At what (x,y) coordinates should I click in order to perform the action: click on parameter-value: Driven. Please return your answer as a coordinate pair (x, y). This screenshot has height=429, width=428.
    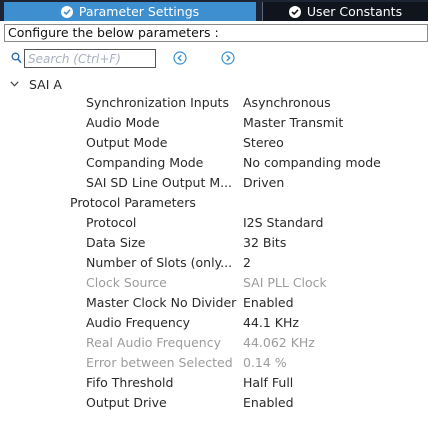
    Looking at the image, I should click on (263, 182).